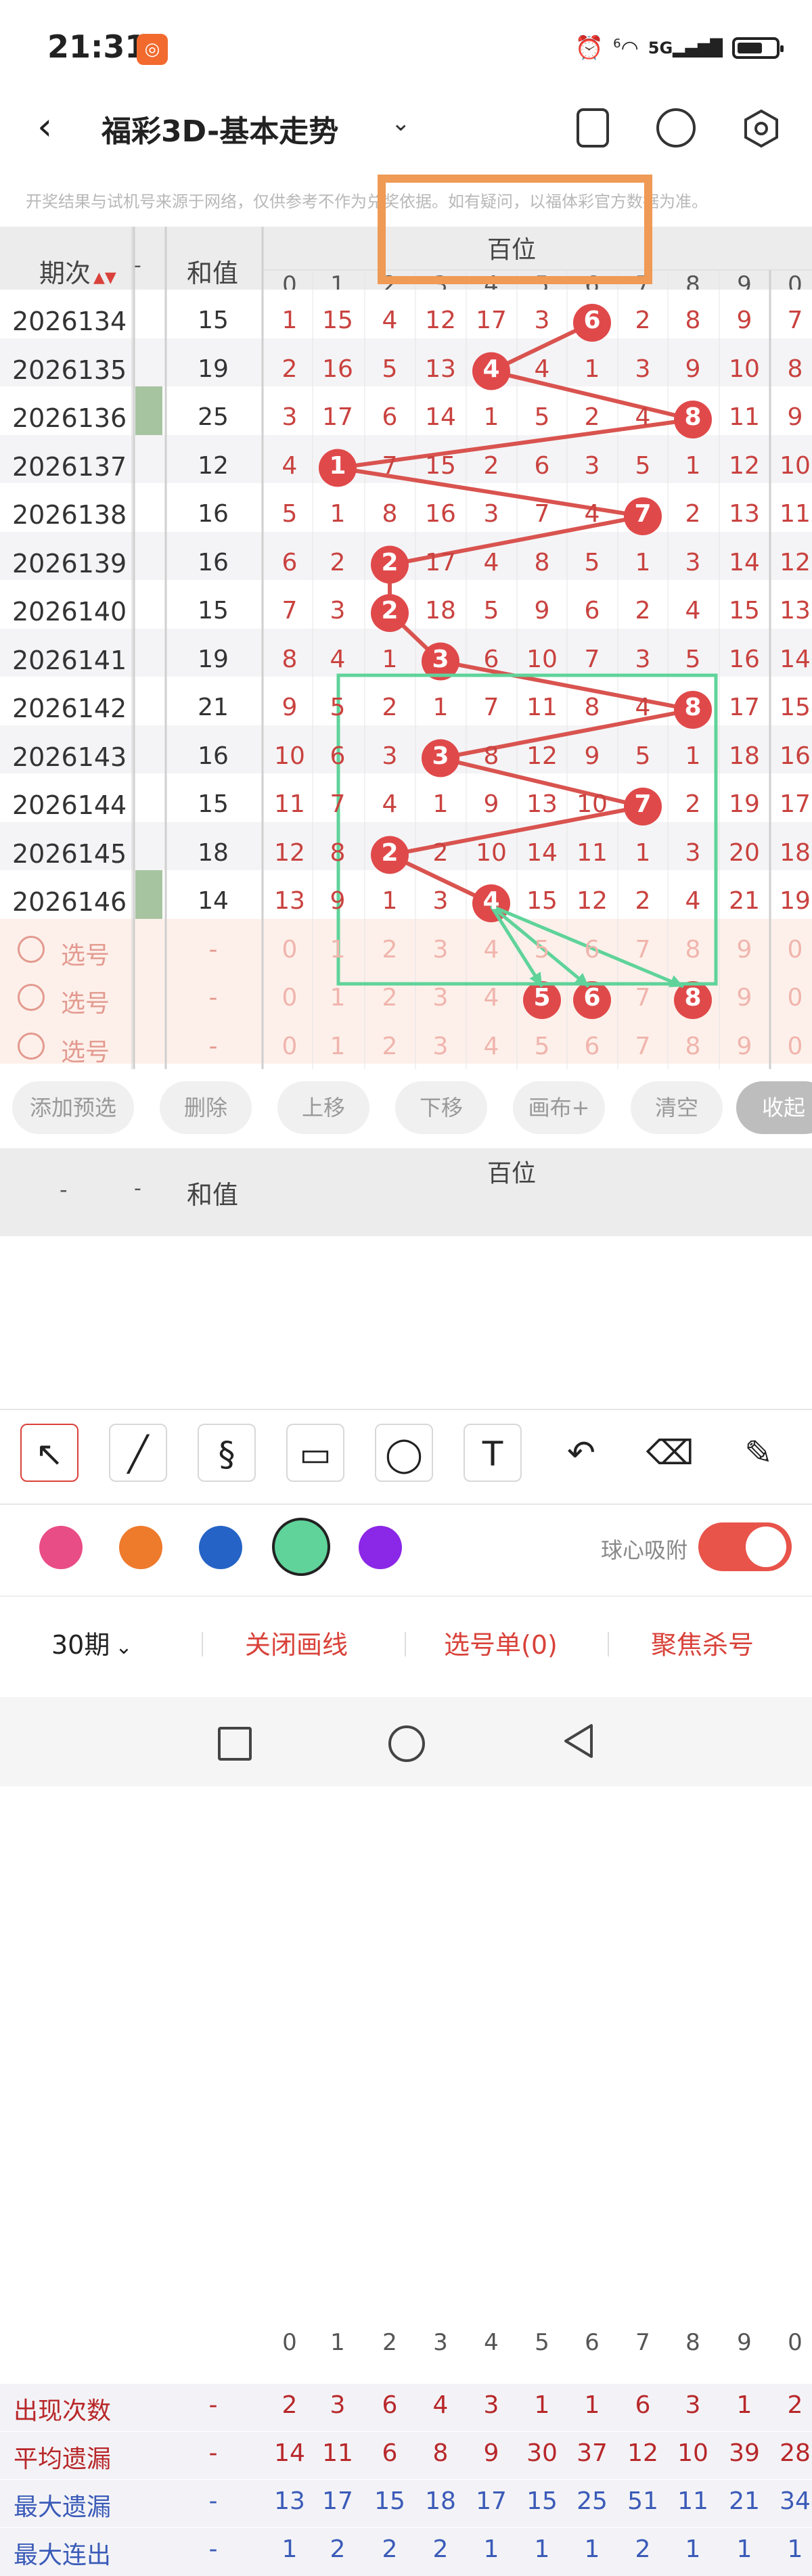 The height and width of the screenshot is (2576, 812). Describe the element at coordinates (744, 950) in the screenshot. I see `select-digit: 9` at that location.